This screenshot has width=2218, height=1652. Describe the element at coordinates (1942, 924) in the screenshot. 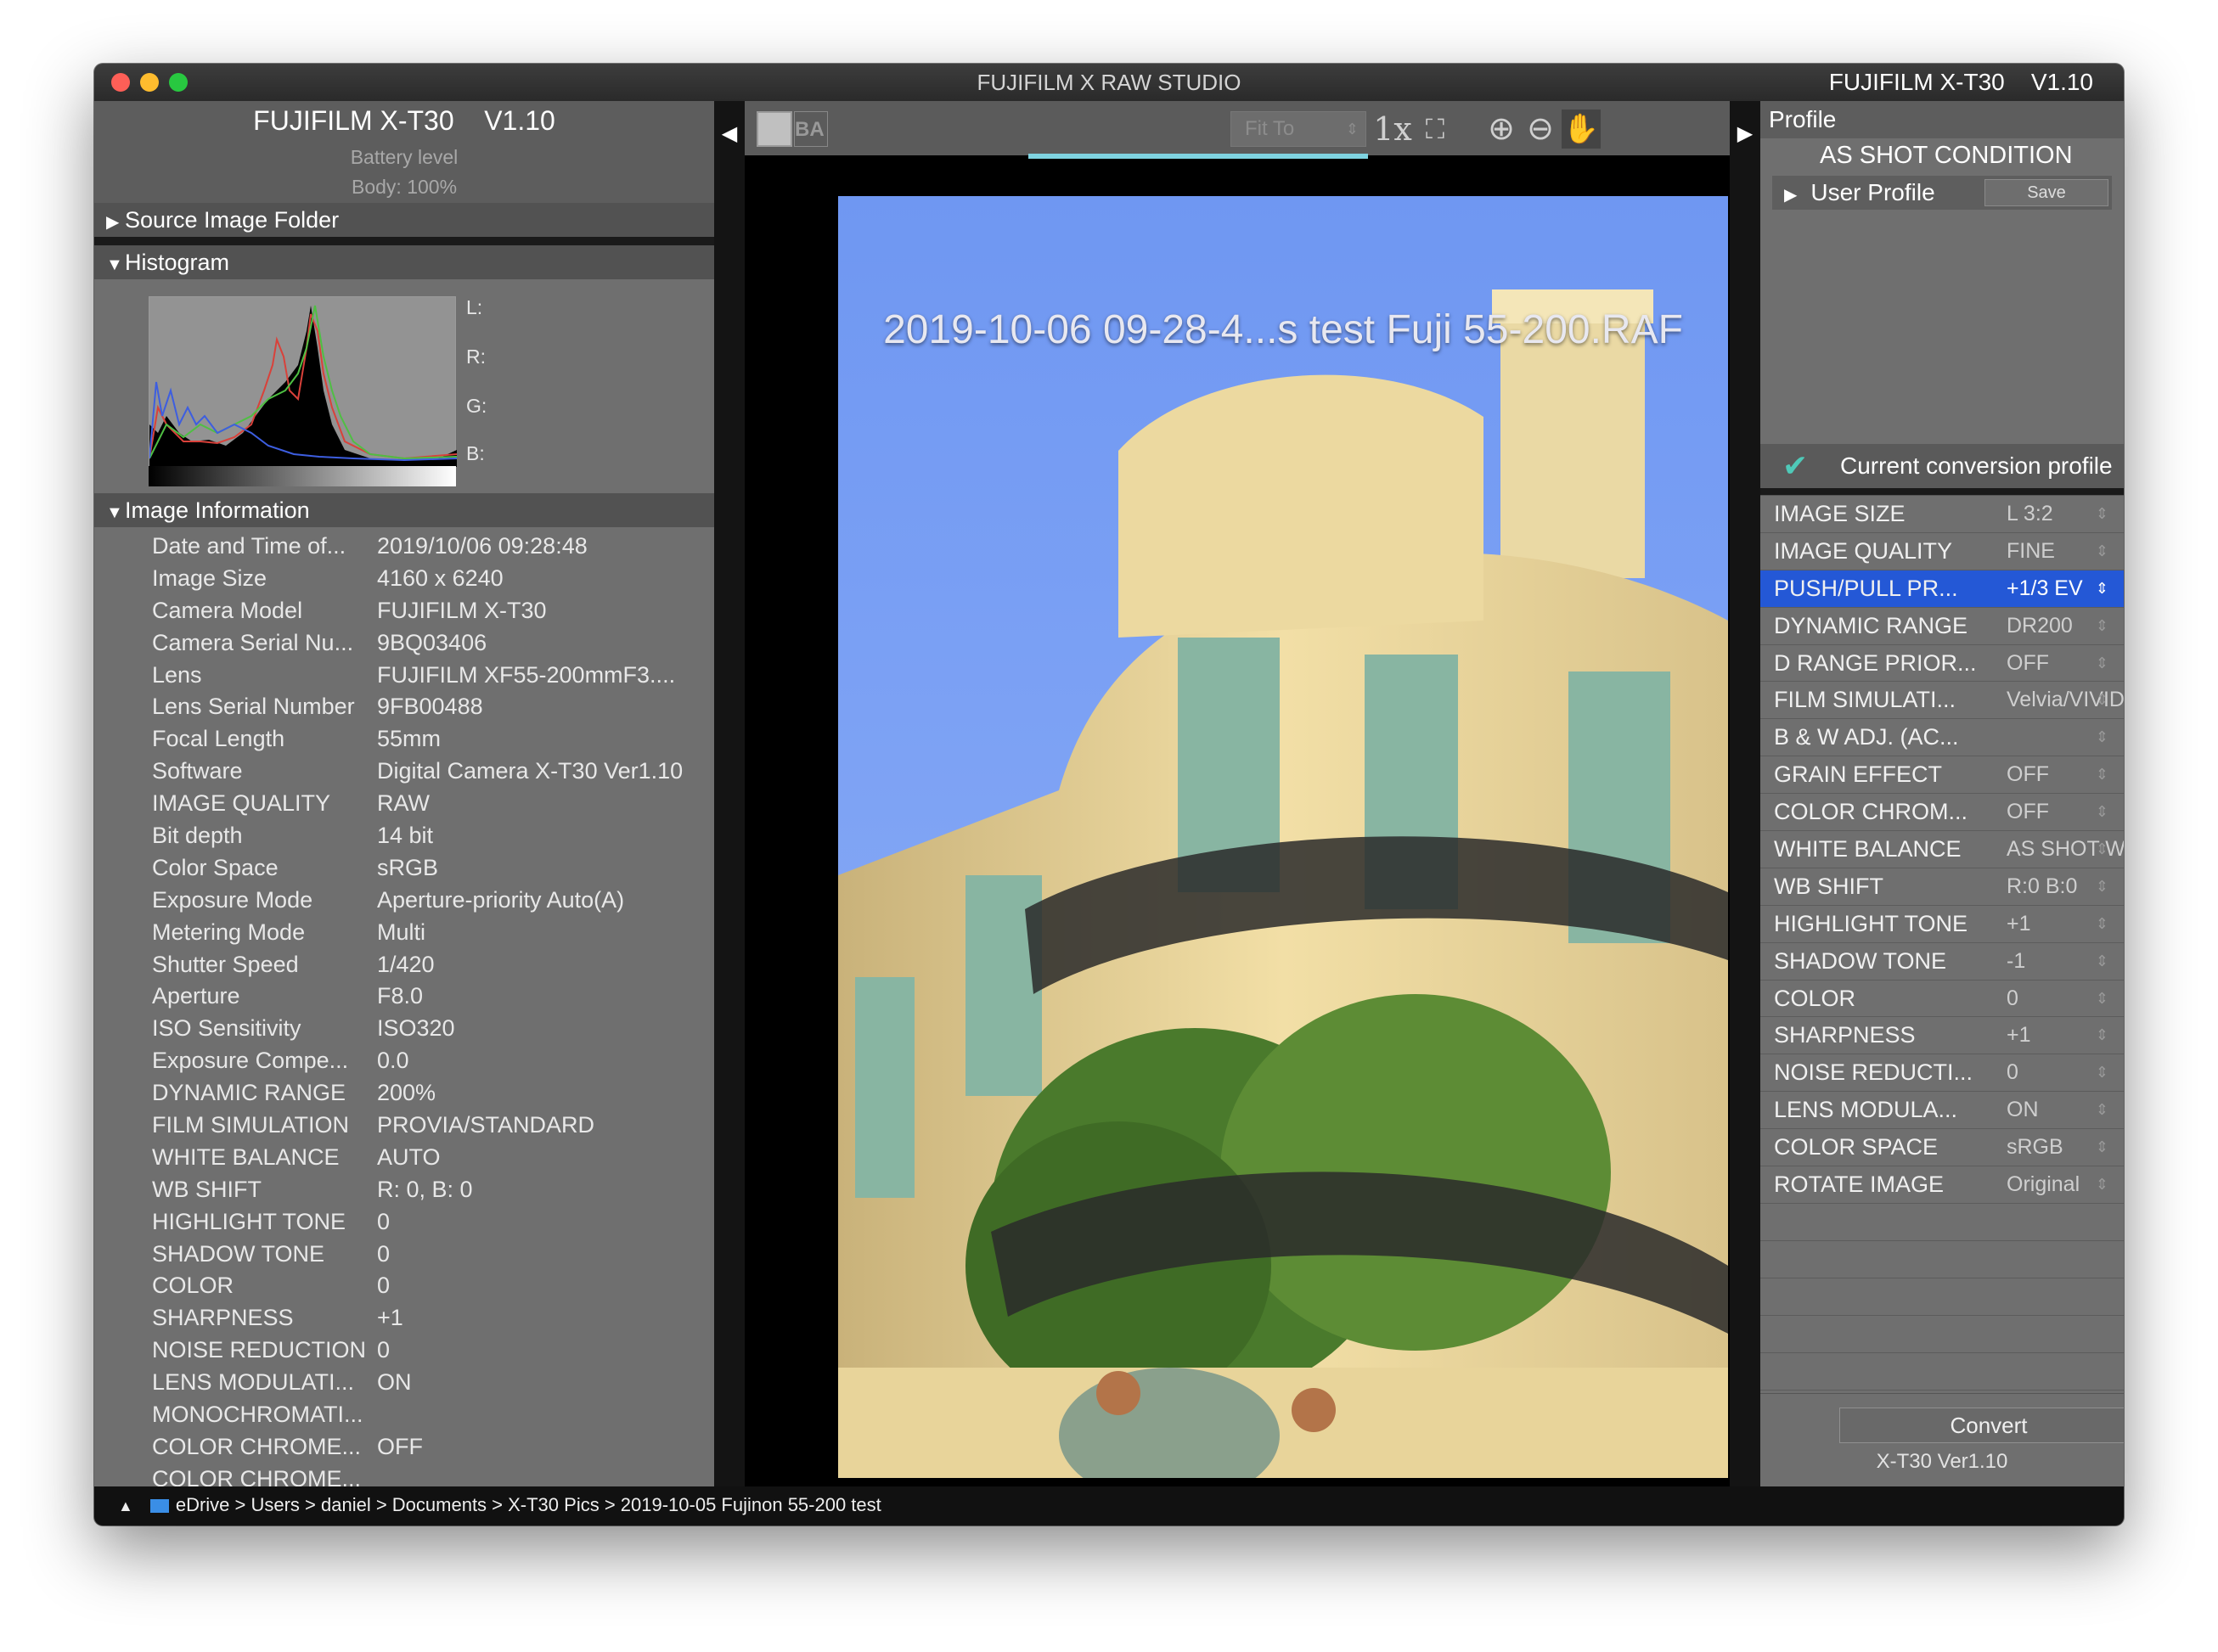

I see `setting-row: HIGHLIGHT TONE +1 ⇕` at that location.